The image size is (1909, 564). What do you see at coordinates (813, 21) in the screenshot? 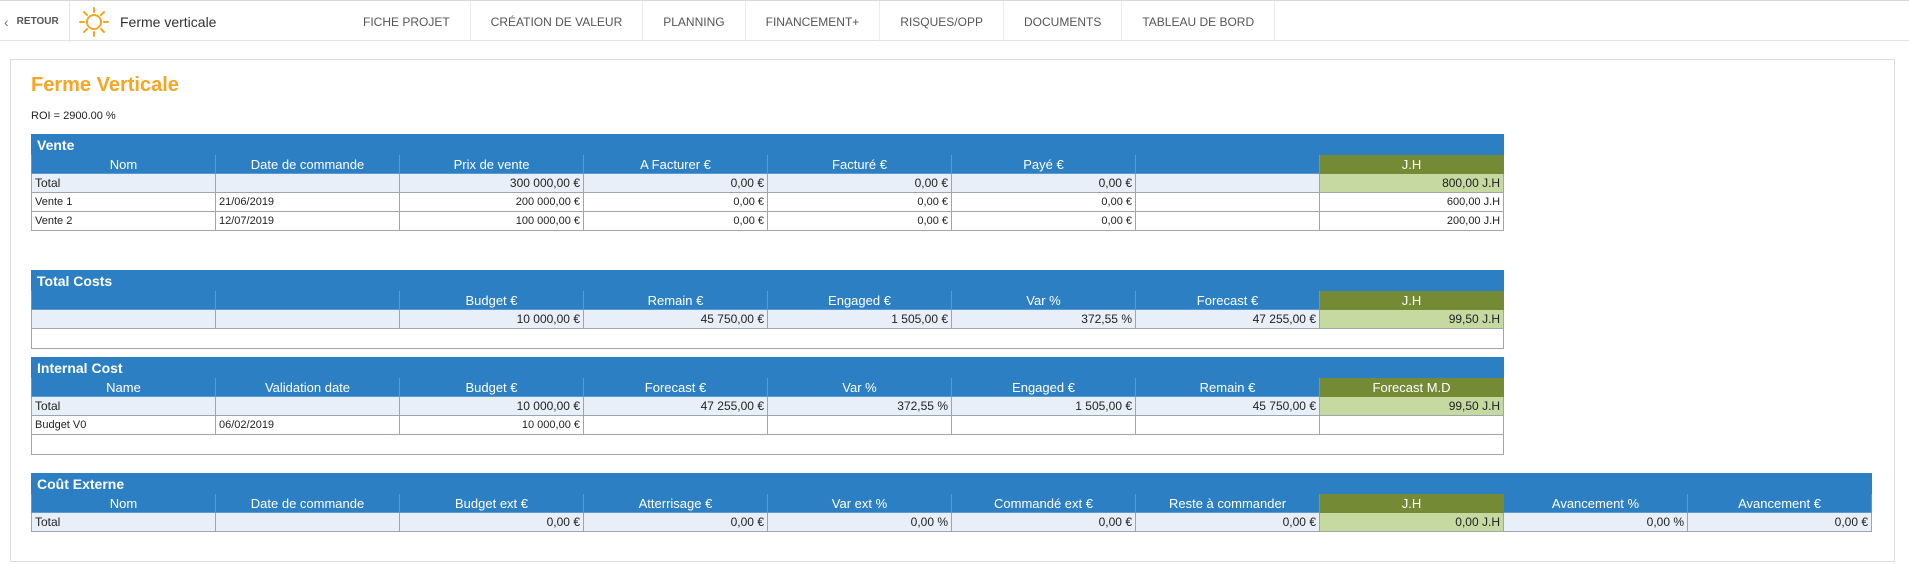
I see `tab-financement: FINANCEMENT+` at bounding box center [813, 21].